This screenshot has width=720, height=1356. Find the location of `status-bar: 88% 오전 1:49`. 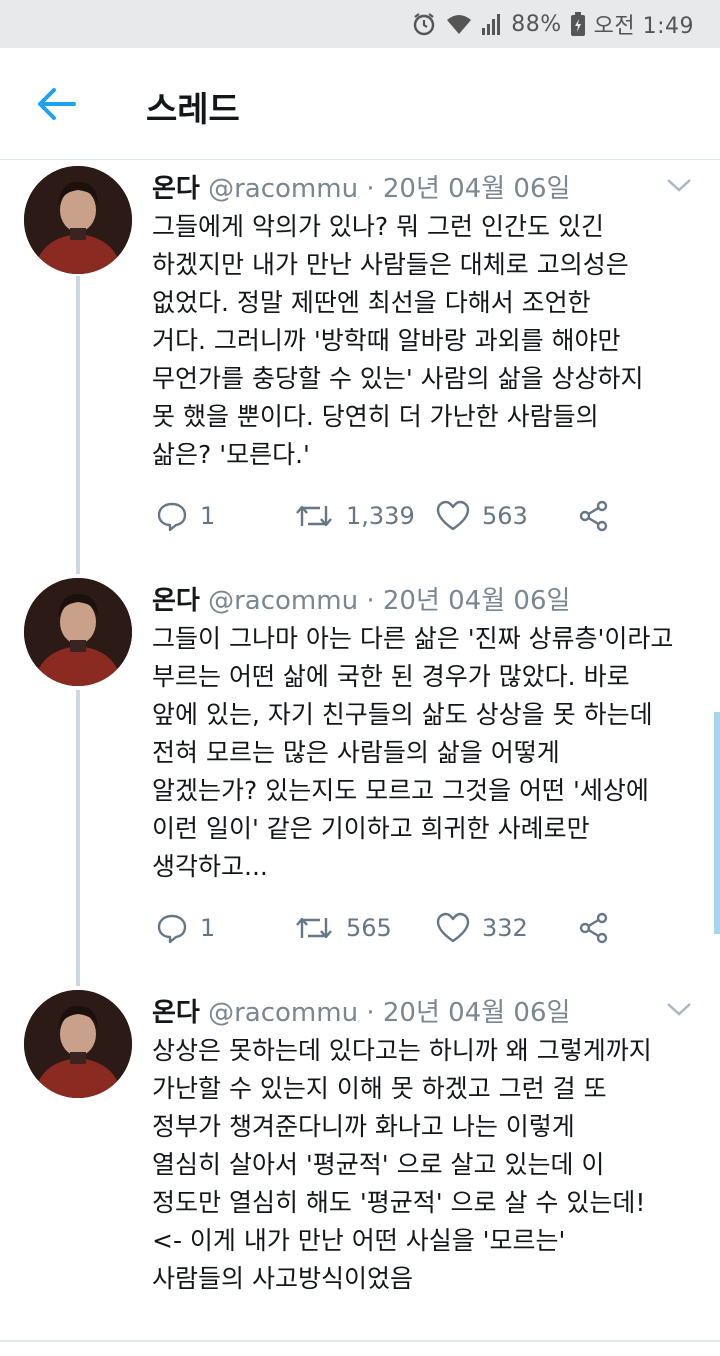

status-bar: 88% 오전 1:49 is located at coordinates (360, 24).